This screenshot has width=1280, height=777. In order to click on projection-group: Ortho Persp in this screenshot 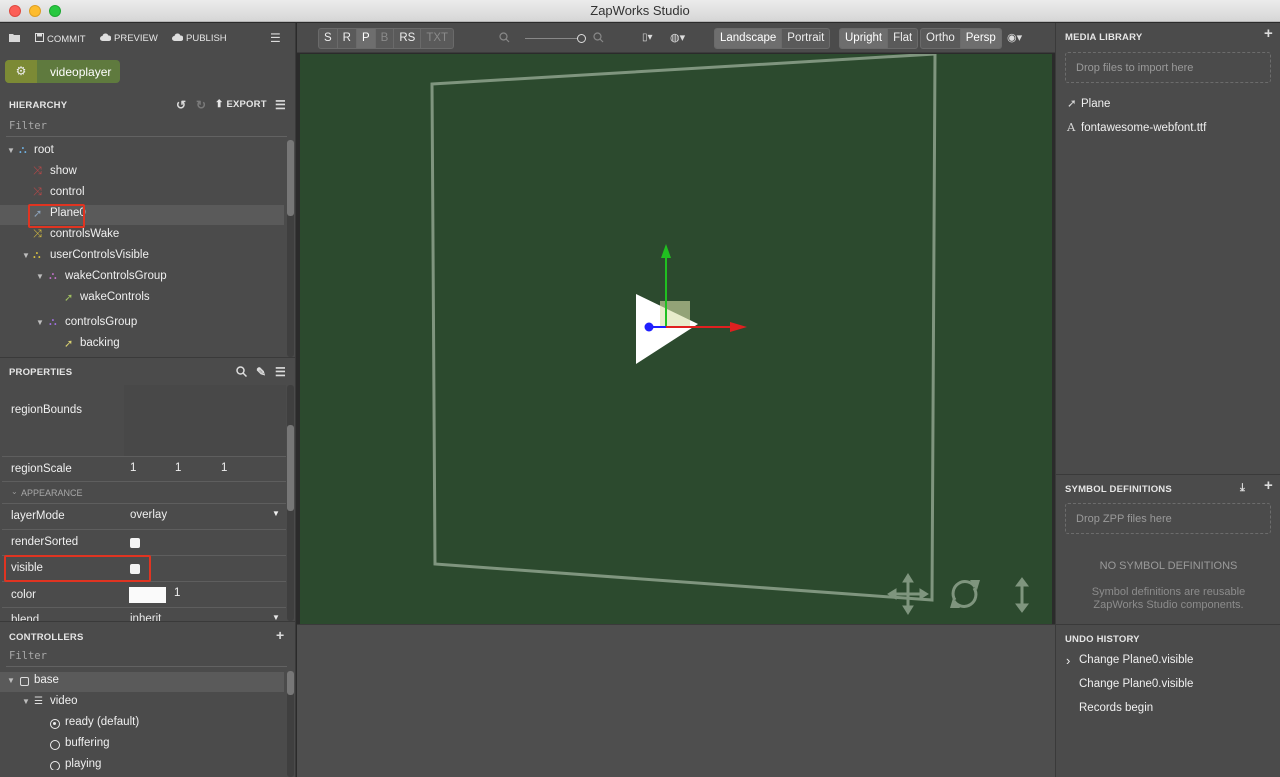, I will do `click(961, 38)`.